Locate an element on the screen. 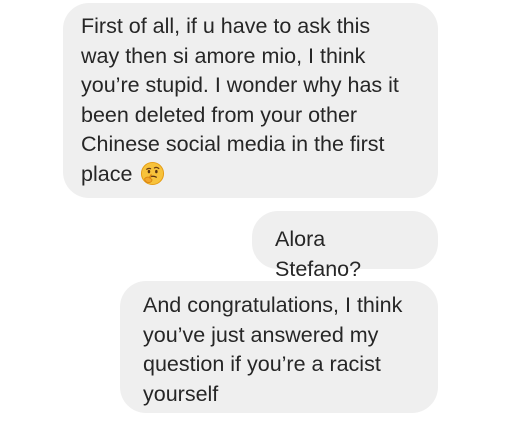 The image size is (520, 430). message-line-last: place is located at coordinates (250, 175).